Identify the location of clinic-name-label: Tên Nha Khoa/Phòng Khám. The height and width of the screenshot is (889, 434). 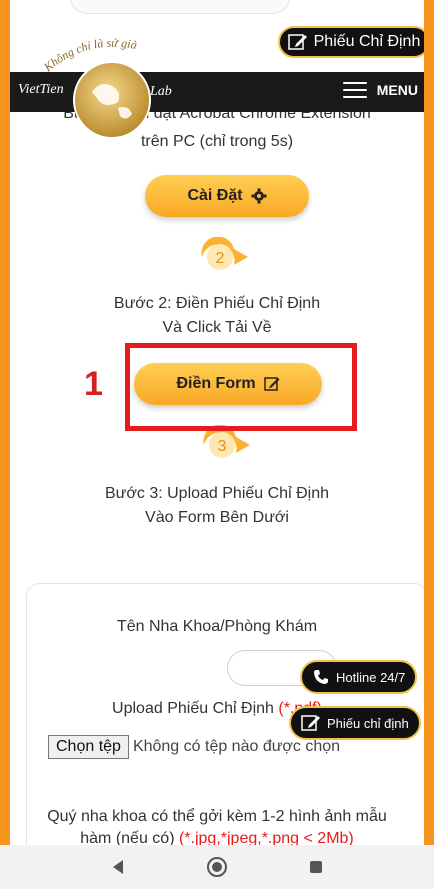
(217, 626).